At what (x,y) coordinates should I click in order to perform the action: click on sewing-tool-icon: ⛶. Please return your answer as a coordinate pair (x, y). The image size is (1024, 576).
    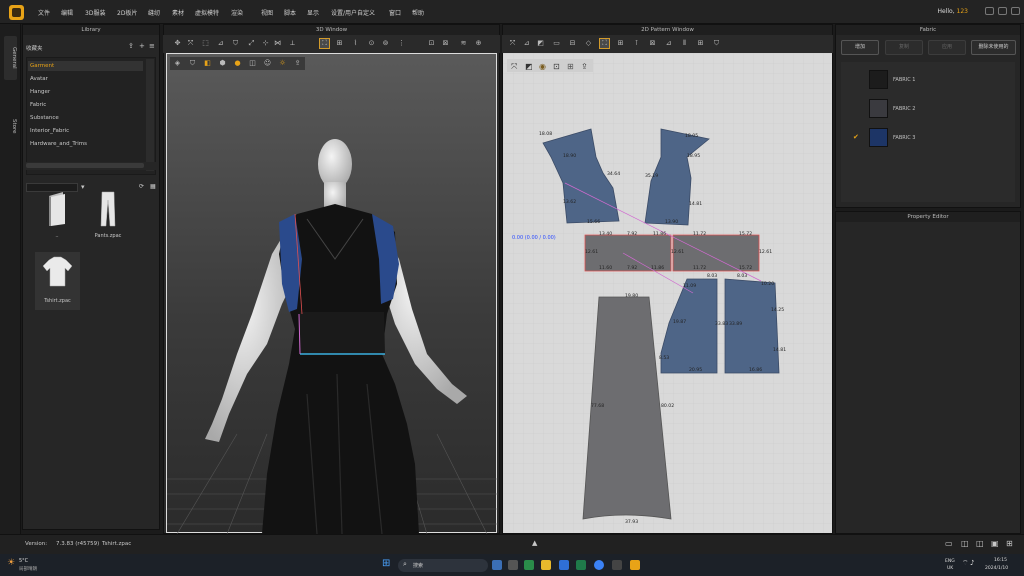
    Looking at the image, I should click on (324, 43).